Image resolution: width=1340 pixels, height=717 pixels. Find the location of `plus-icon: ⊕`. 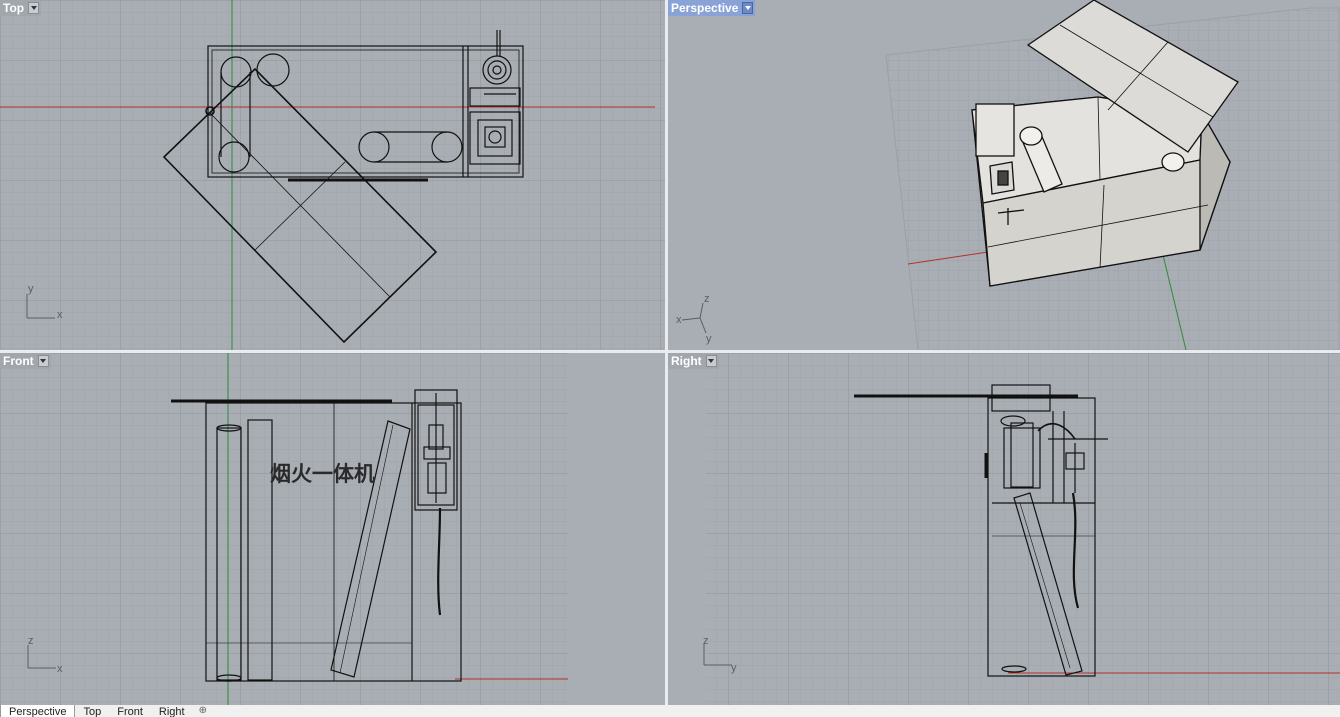

plus-icon: ⊕ is located at coordinates (203, 711).